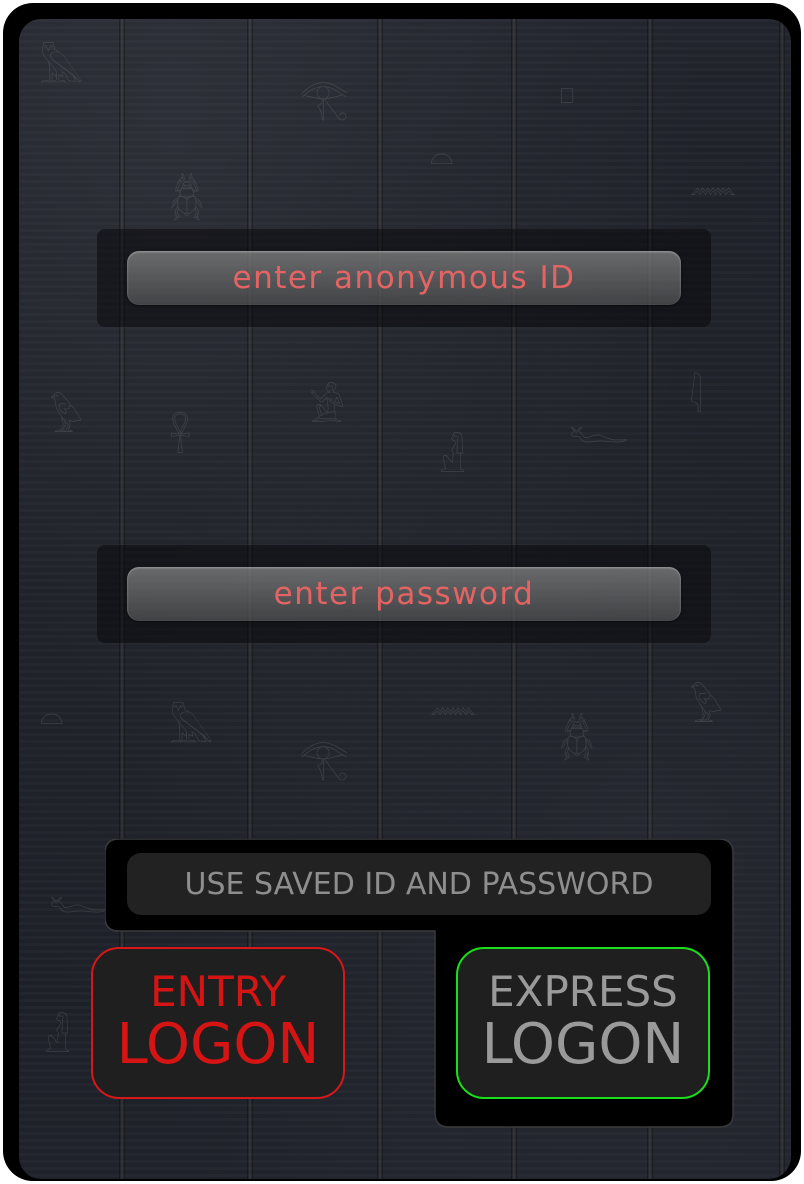 The image size is (804, 1184). I want to click on express-logon-button: EXPRESS LOGON, so click(583, 1023).